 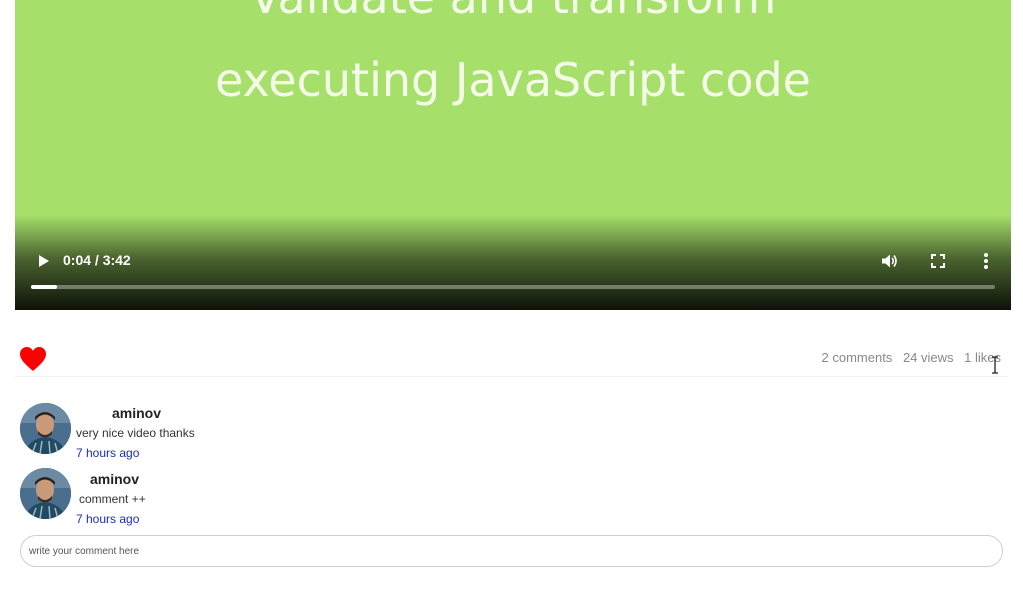 What do you see at coordinates (44, 287) in the screenshot?
I see `progress-bar-fill` at bounding box center [44, 287].